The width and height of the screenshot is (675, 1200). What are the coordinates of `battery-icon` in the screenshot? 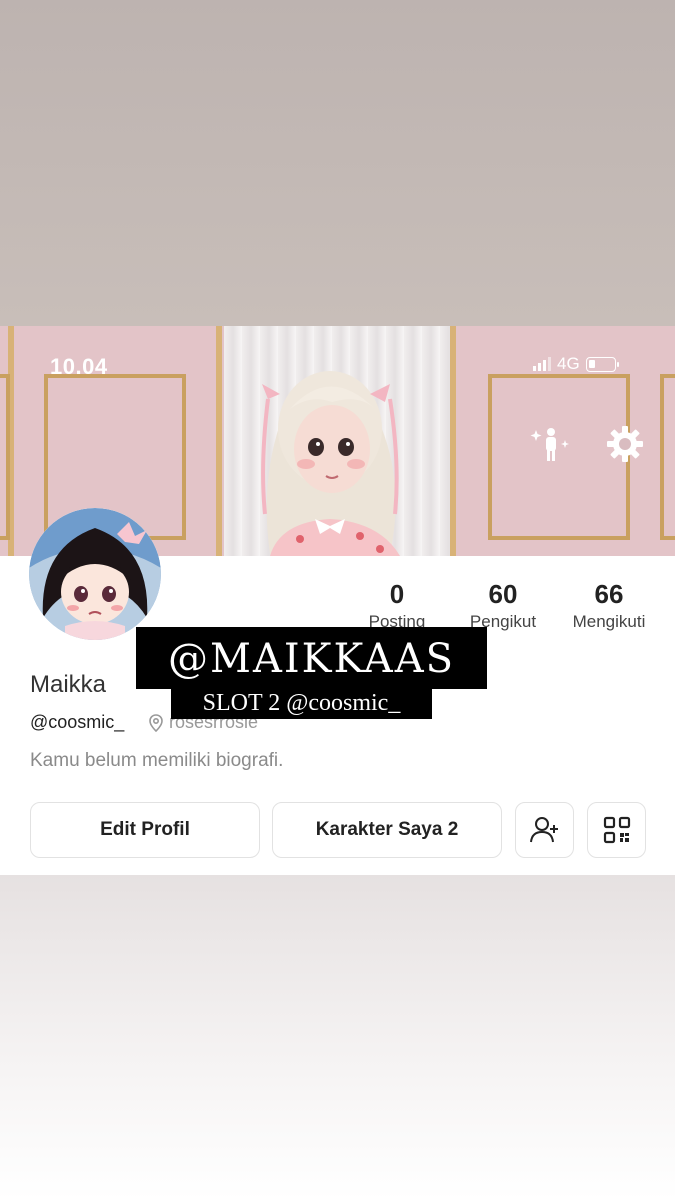 It's located at (602, 364).